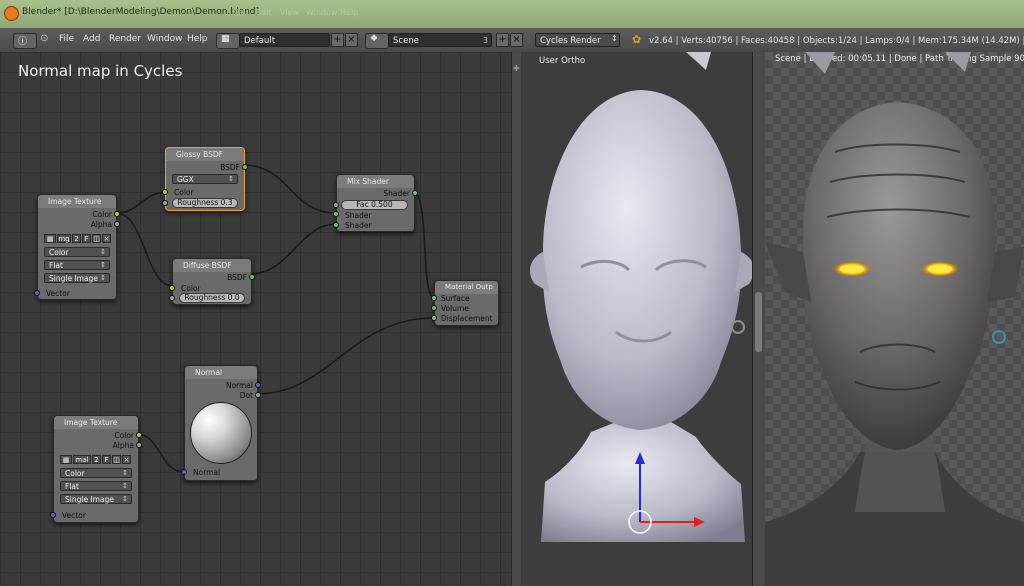 This screenshot has width=1024, height=586. What do you see at coordinates (358, 215) in the screenshot?
I see `input-shader1-label: Shader` at bounding box center [358, 215].